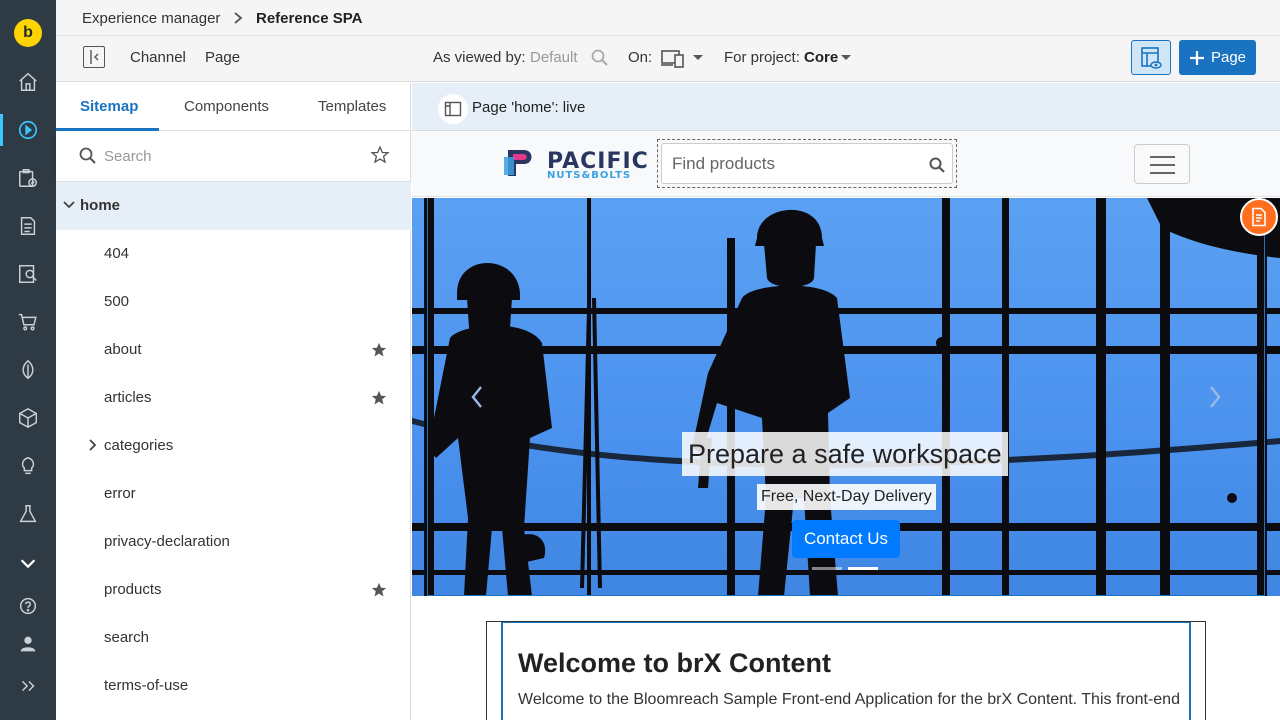 This screenshot has height=720, width=1280. I want to click on preview-toggle-button, so click(1151, 57).